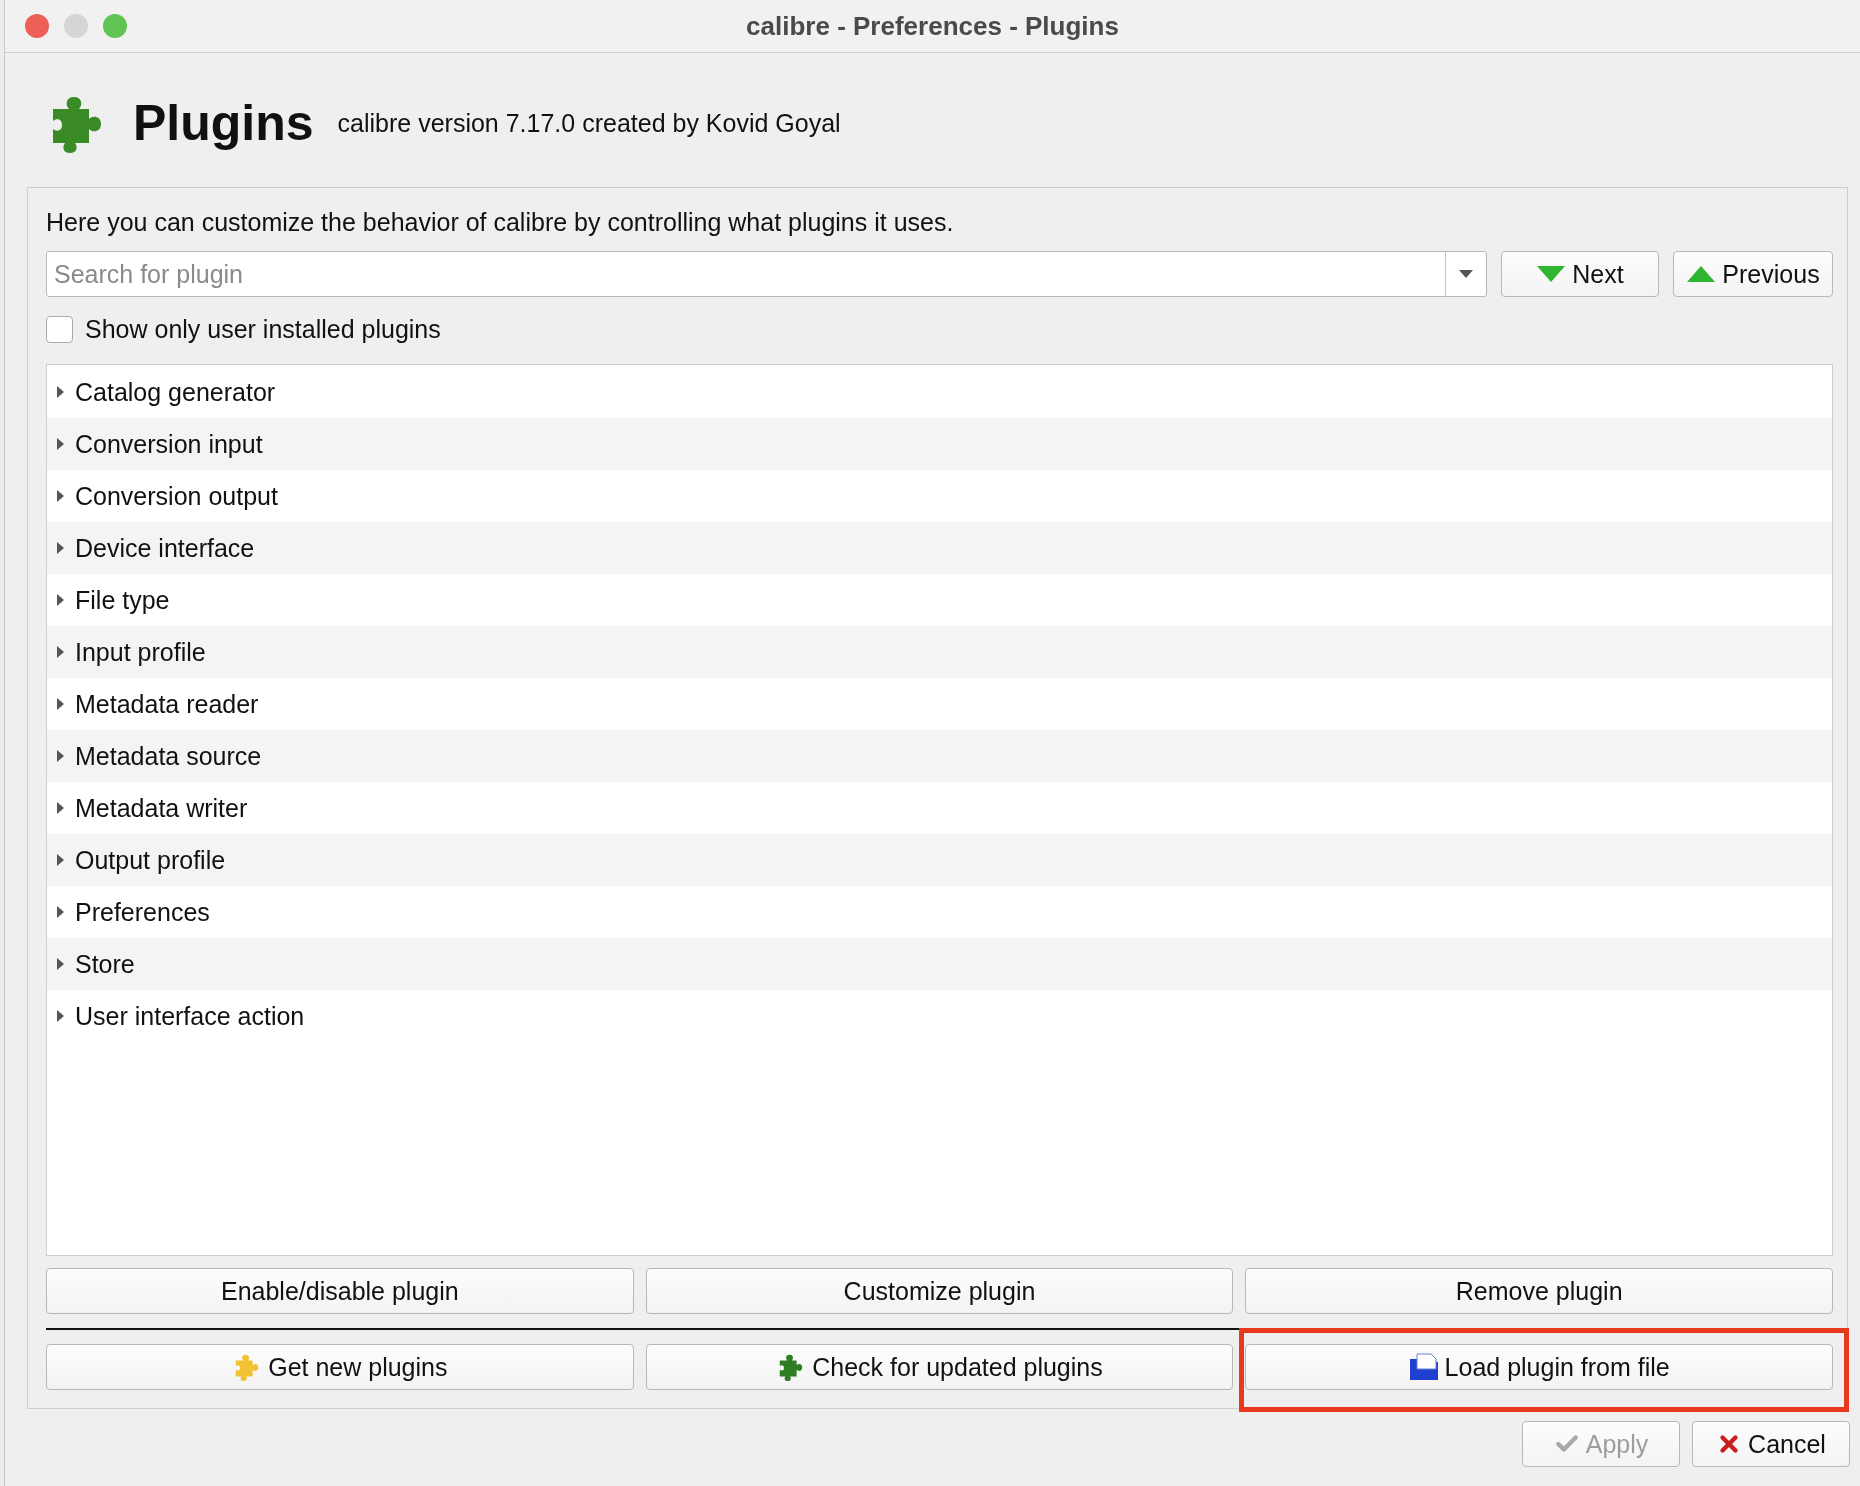  I want to click on plugin-action-button: Customize plugin, so click(939, 1291).